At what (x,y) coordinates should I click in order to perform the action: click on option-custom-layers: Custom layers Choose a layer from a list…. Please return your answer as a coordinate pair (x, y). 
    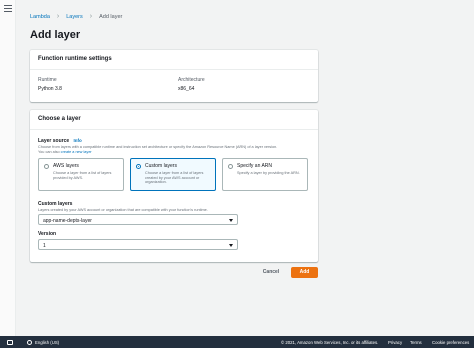
    Looking at the image, I should click on (173, 174).